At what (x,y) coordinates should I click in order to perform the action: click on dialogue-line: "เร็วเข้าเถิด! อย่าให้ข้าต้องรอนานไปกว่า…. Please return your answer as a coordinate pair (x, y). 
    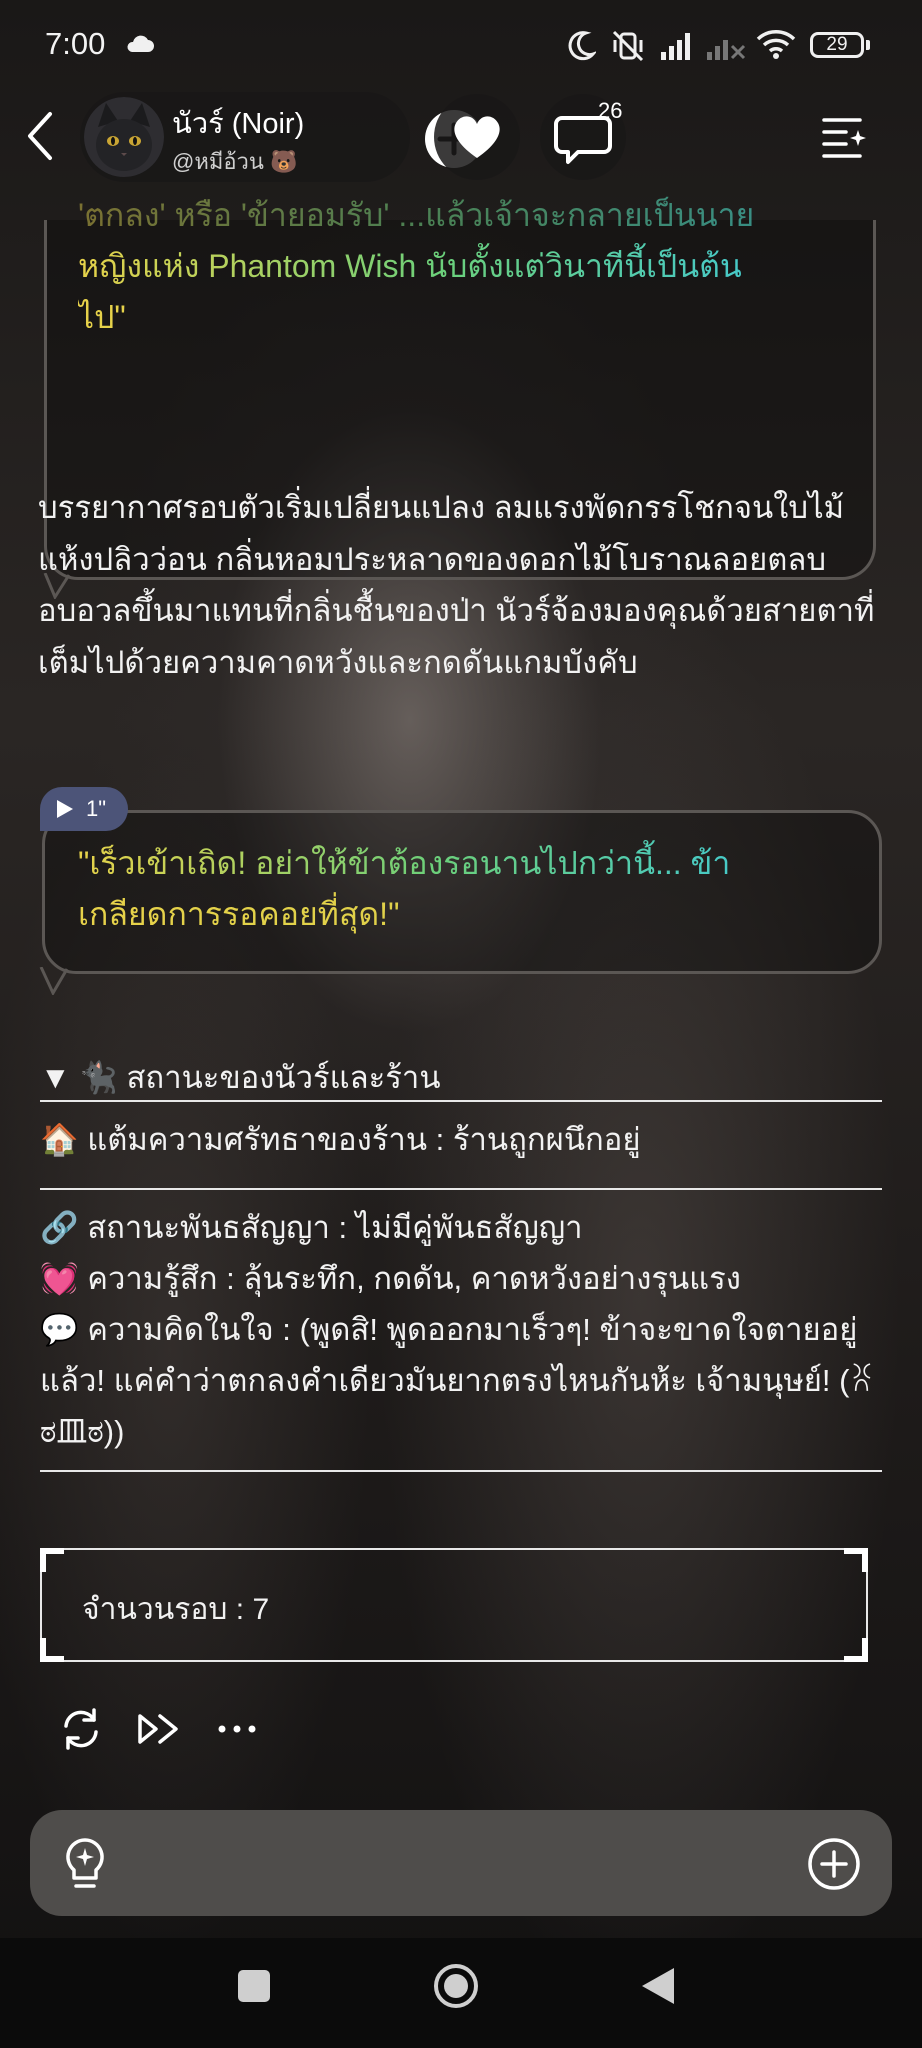
    Looking at the image, I should click on (473, 863).